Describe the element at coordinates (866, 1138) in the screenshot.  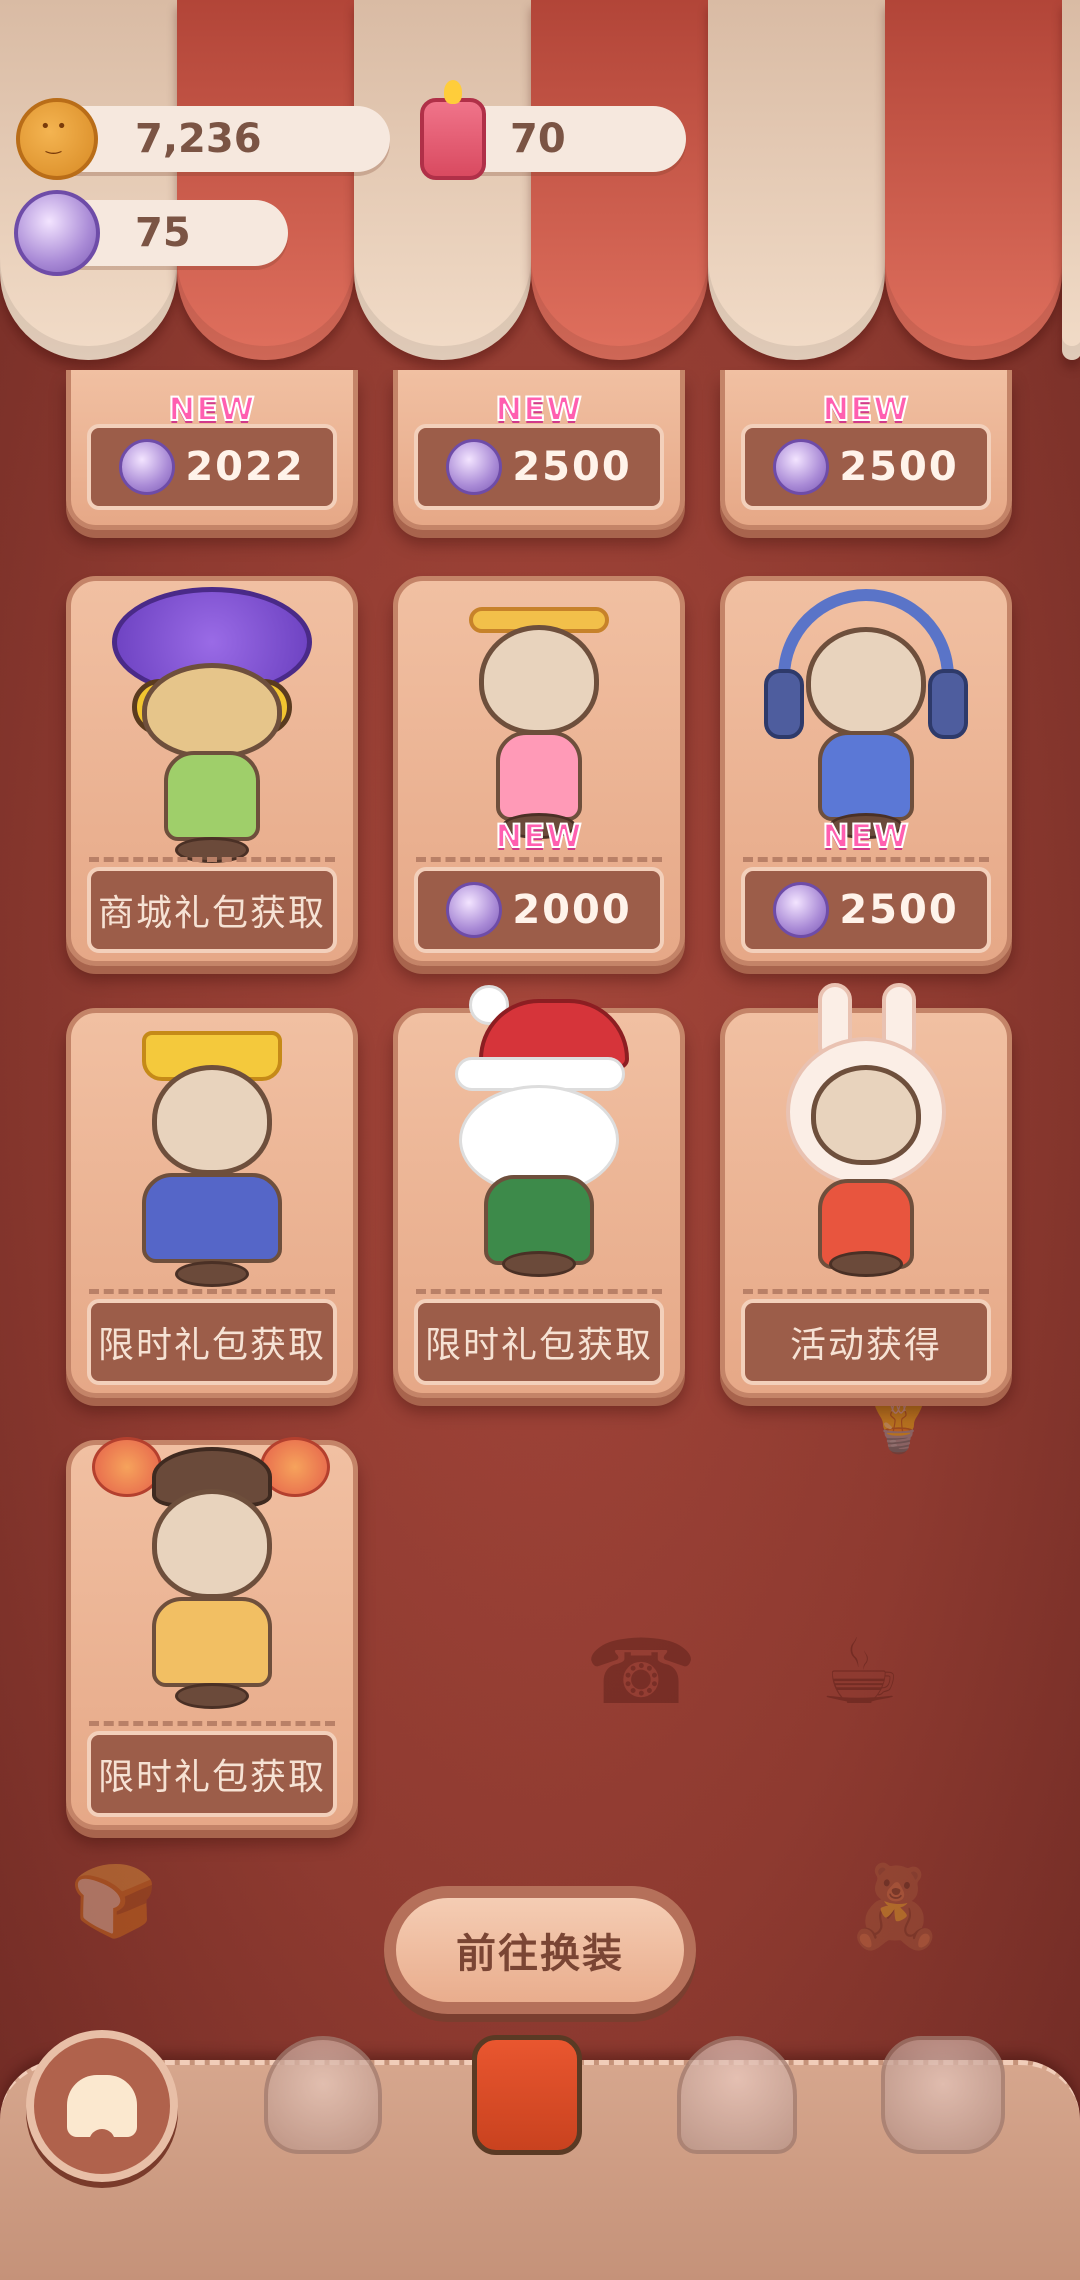
I see `bunny-hood-outfit-figure` at that location.